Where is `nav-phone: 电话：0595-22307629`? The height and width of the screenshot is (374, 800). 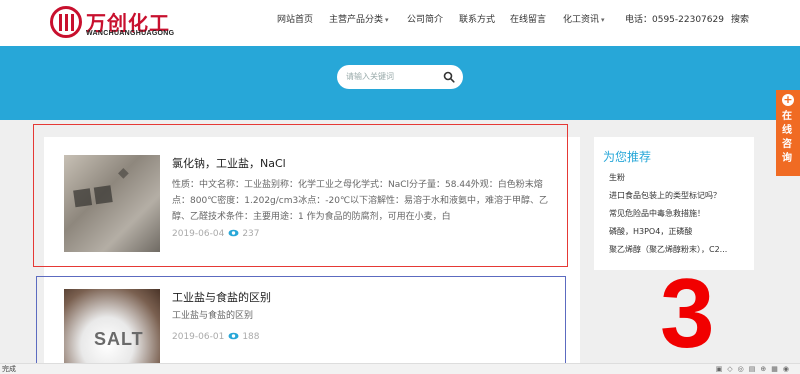
nav-phone: 电话：0595-22307629 is located at coordinates (674, 20).